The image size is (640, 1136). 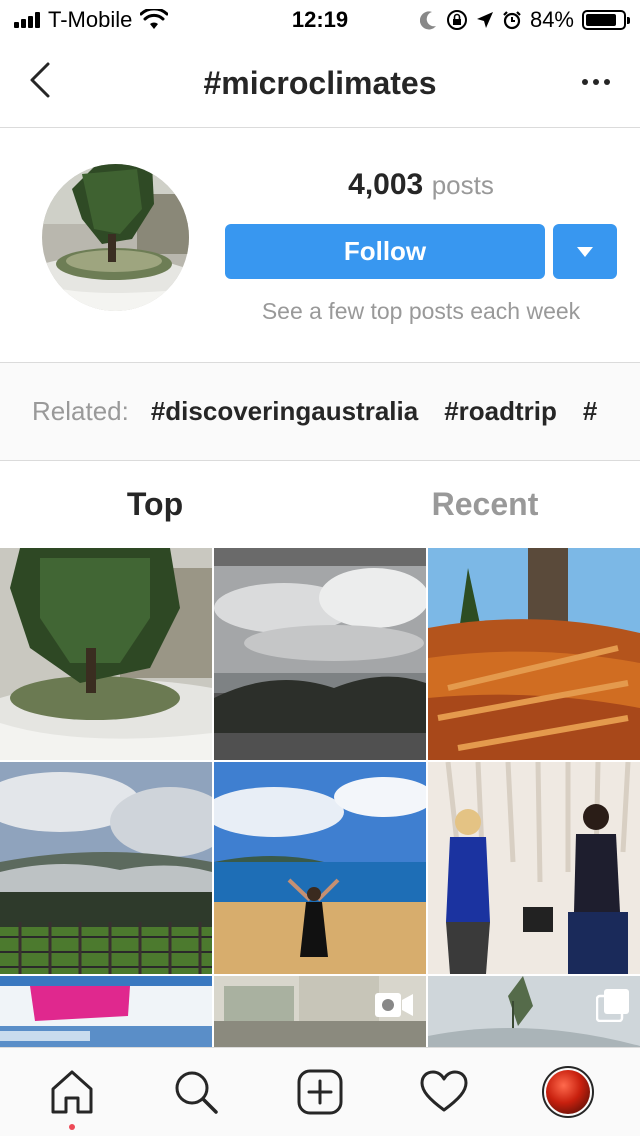 What do you see at coordinates (154, 19) in the screenshot?
I see `wifi-icon` at bounding box center [154, 19].